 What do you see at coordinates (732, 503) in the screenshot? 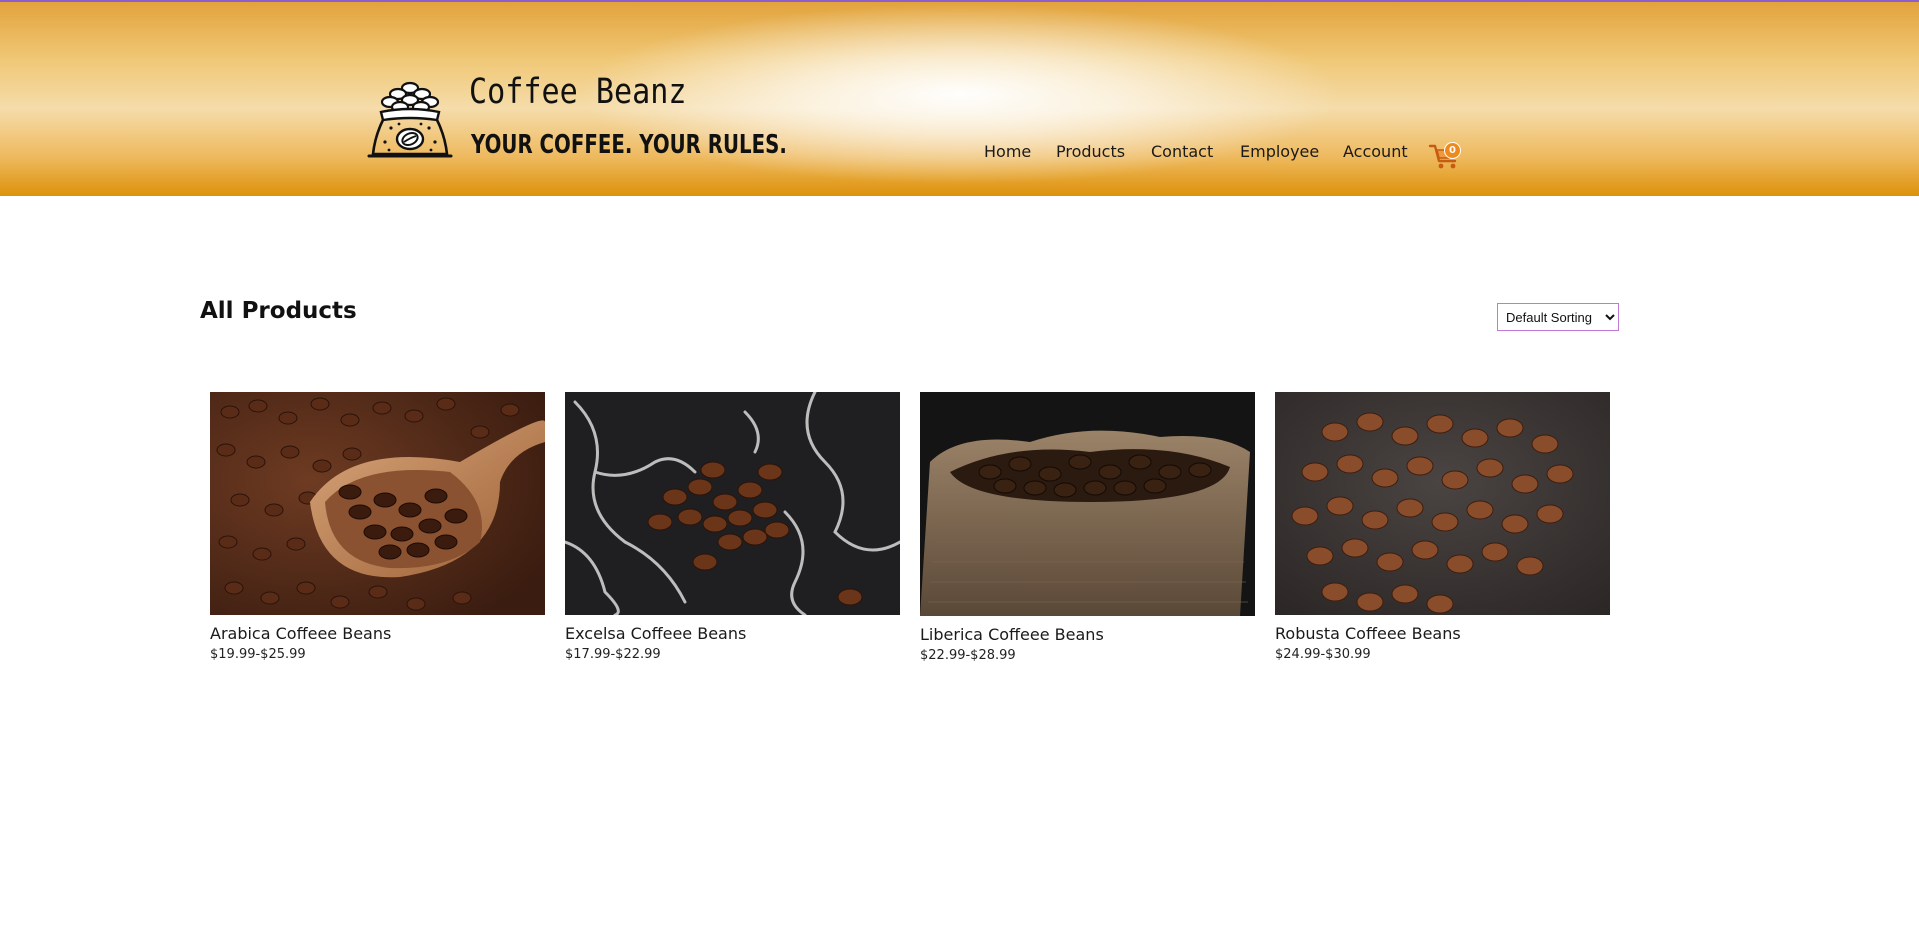
I see `product-image-excelsa` at bounding box center [732, 503].